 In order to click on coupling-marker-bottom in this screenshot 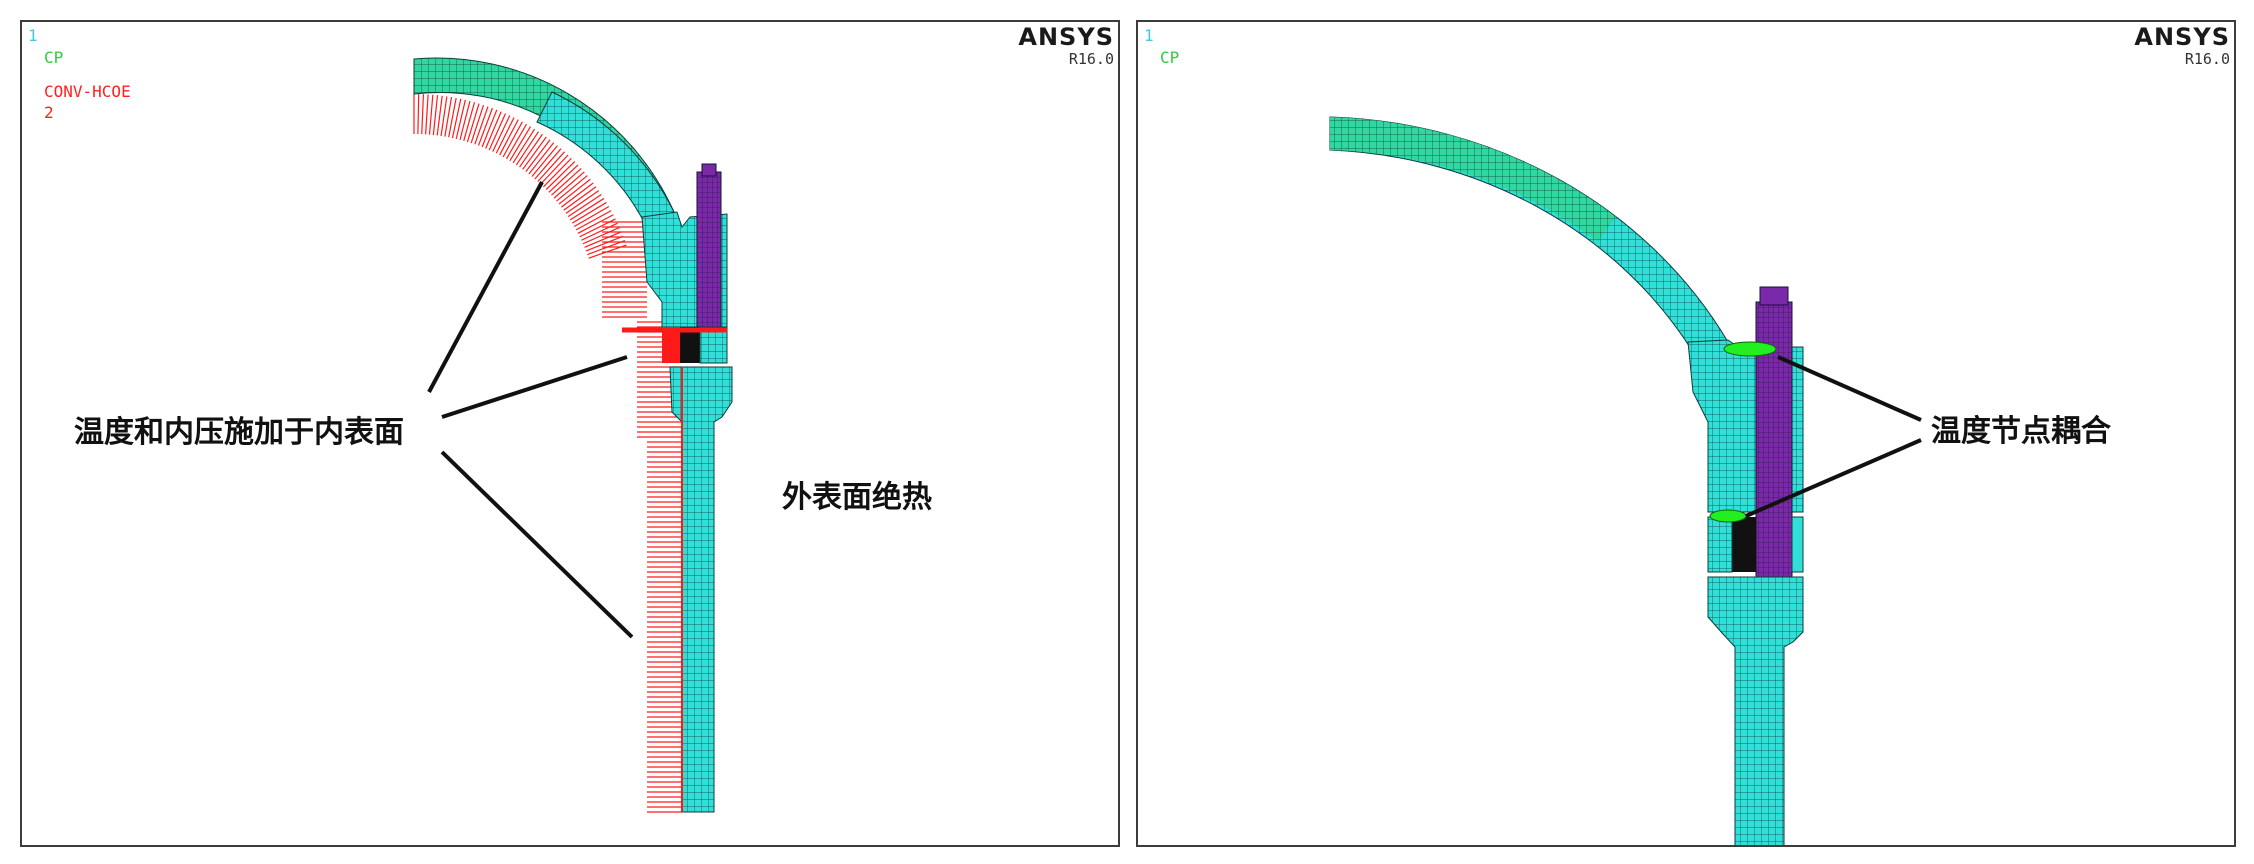, I will do `click(1728, 516)`.